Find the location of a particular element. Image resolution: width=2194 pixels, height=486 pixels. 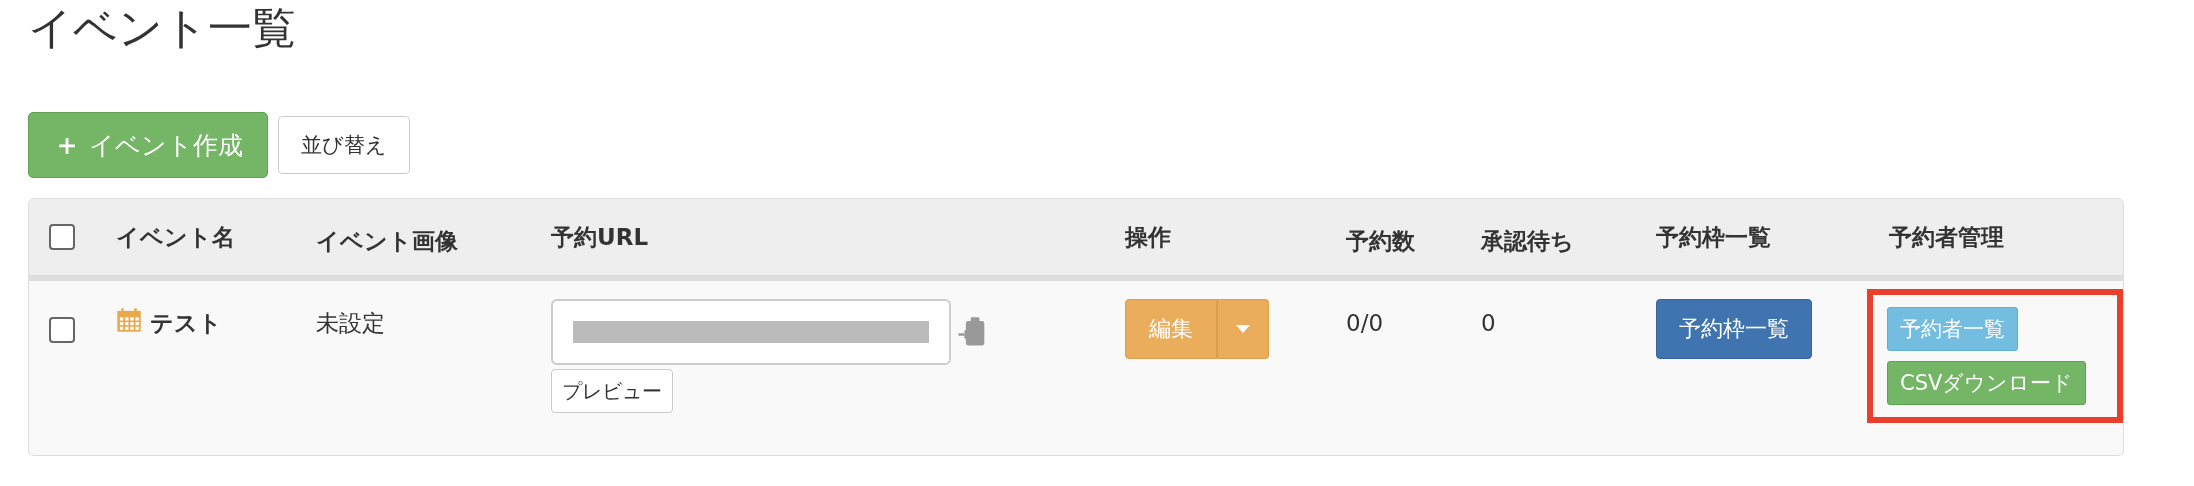

caret-icon is located at coordinates (1243, 329).